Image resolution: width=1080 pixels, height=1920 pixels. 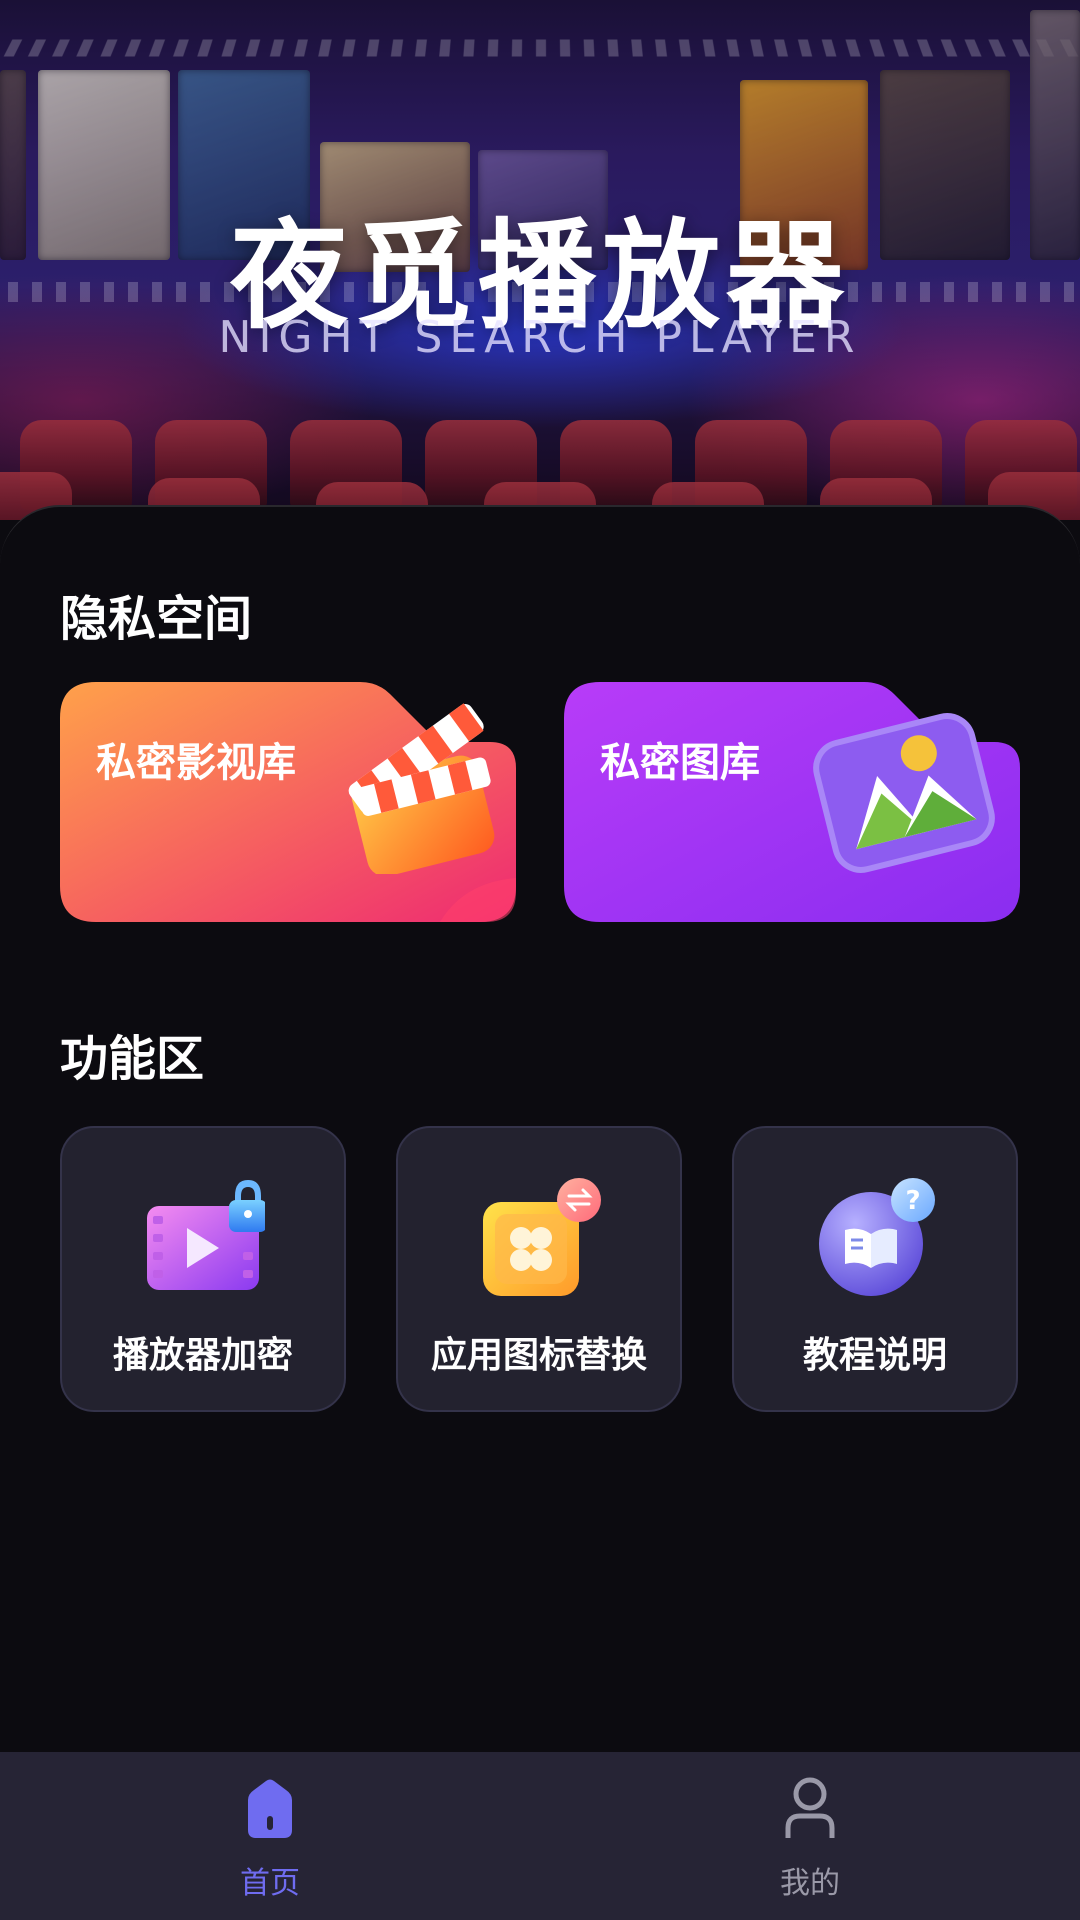 I want to click on tab-home: 首页, so click(x=270, y=1836).